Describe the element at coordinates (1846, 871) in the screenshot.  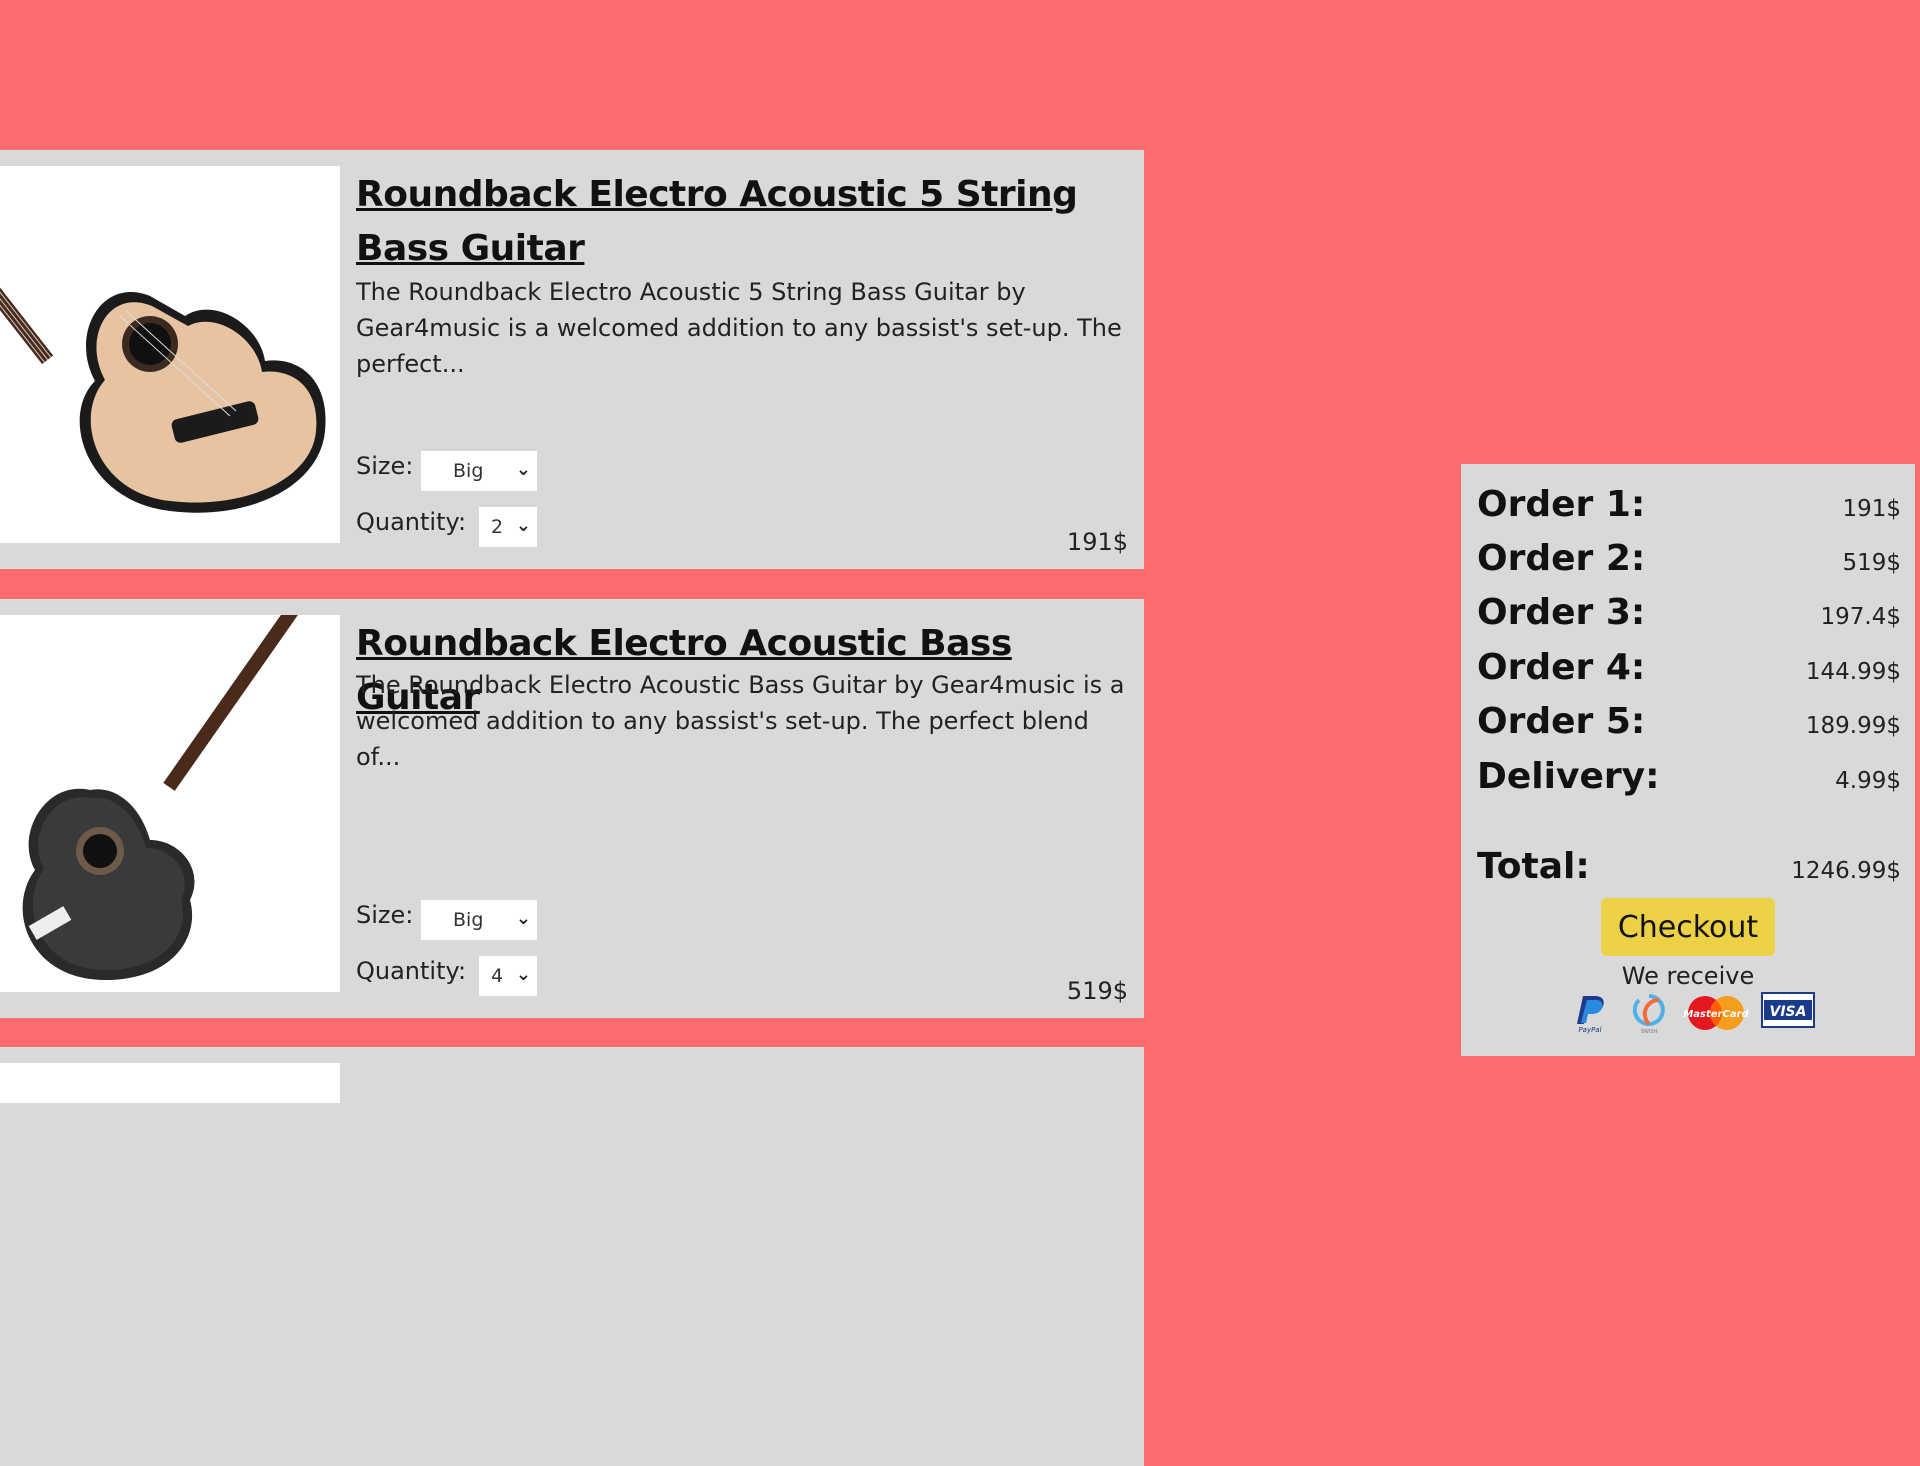
I see `total-value: 1246.99$` at that location.